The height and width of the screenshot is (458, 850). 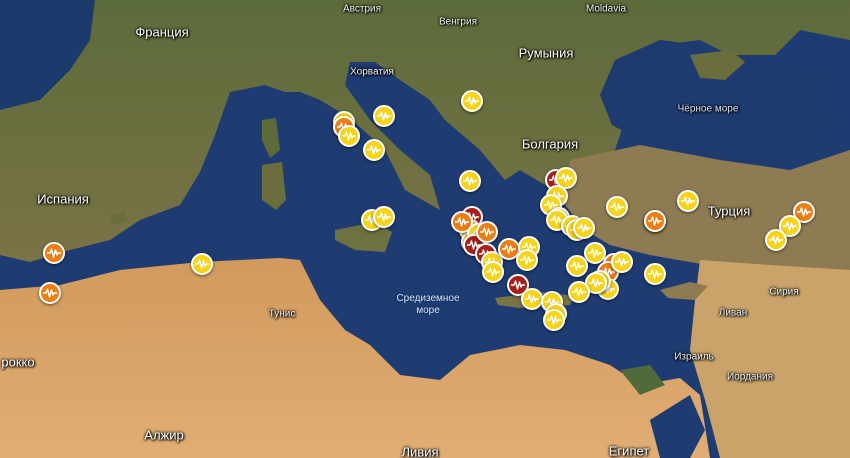 What do you see at coordinates (708, 109) in the screenshot?
I see `label-black-sea: Чёрное море` at bounding box center [708, 109].